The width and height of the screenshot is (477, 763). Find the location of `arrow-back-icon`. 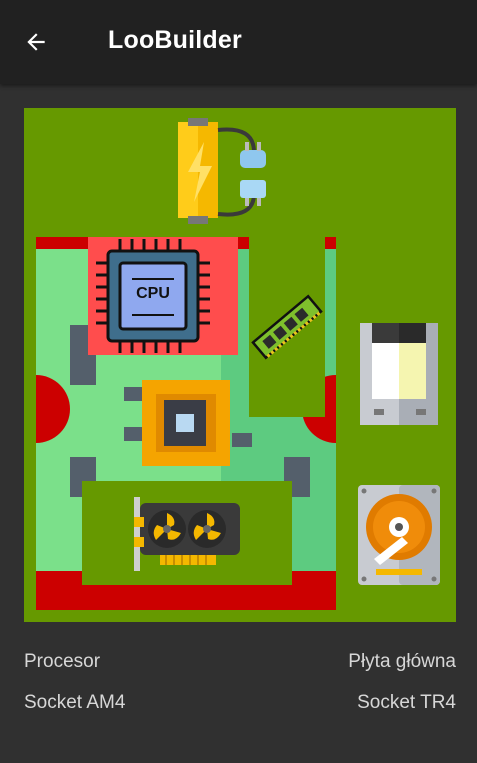

arrow-back-icon is located at coordinates (36, 42).